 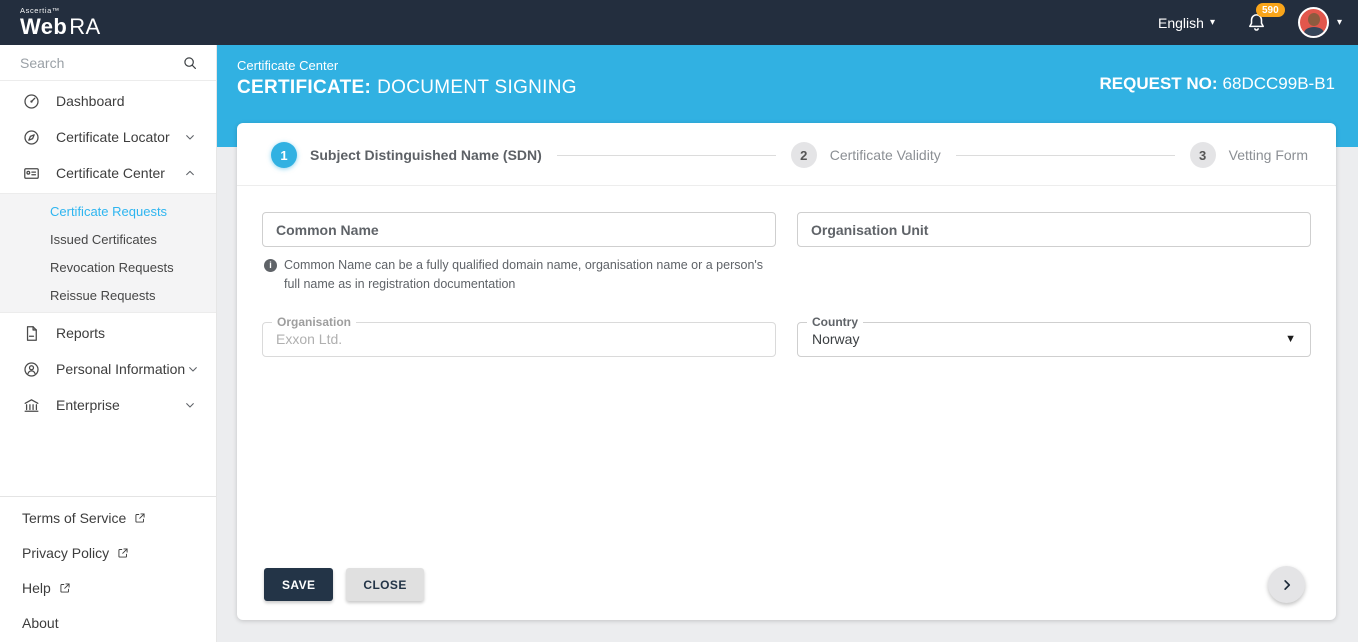 I want to click on language-selector: English ▾, so click(x=1186, y=23).